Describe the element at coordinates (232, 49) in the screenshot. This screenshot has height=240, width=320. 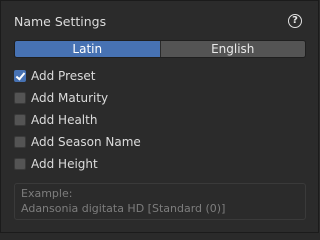
I see `english-option: English` at that location.